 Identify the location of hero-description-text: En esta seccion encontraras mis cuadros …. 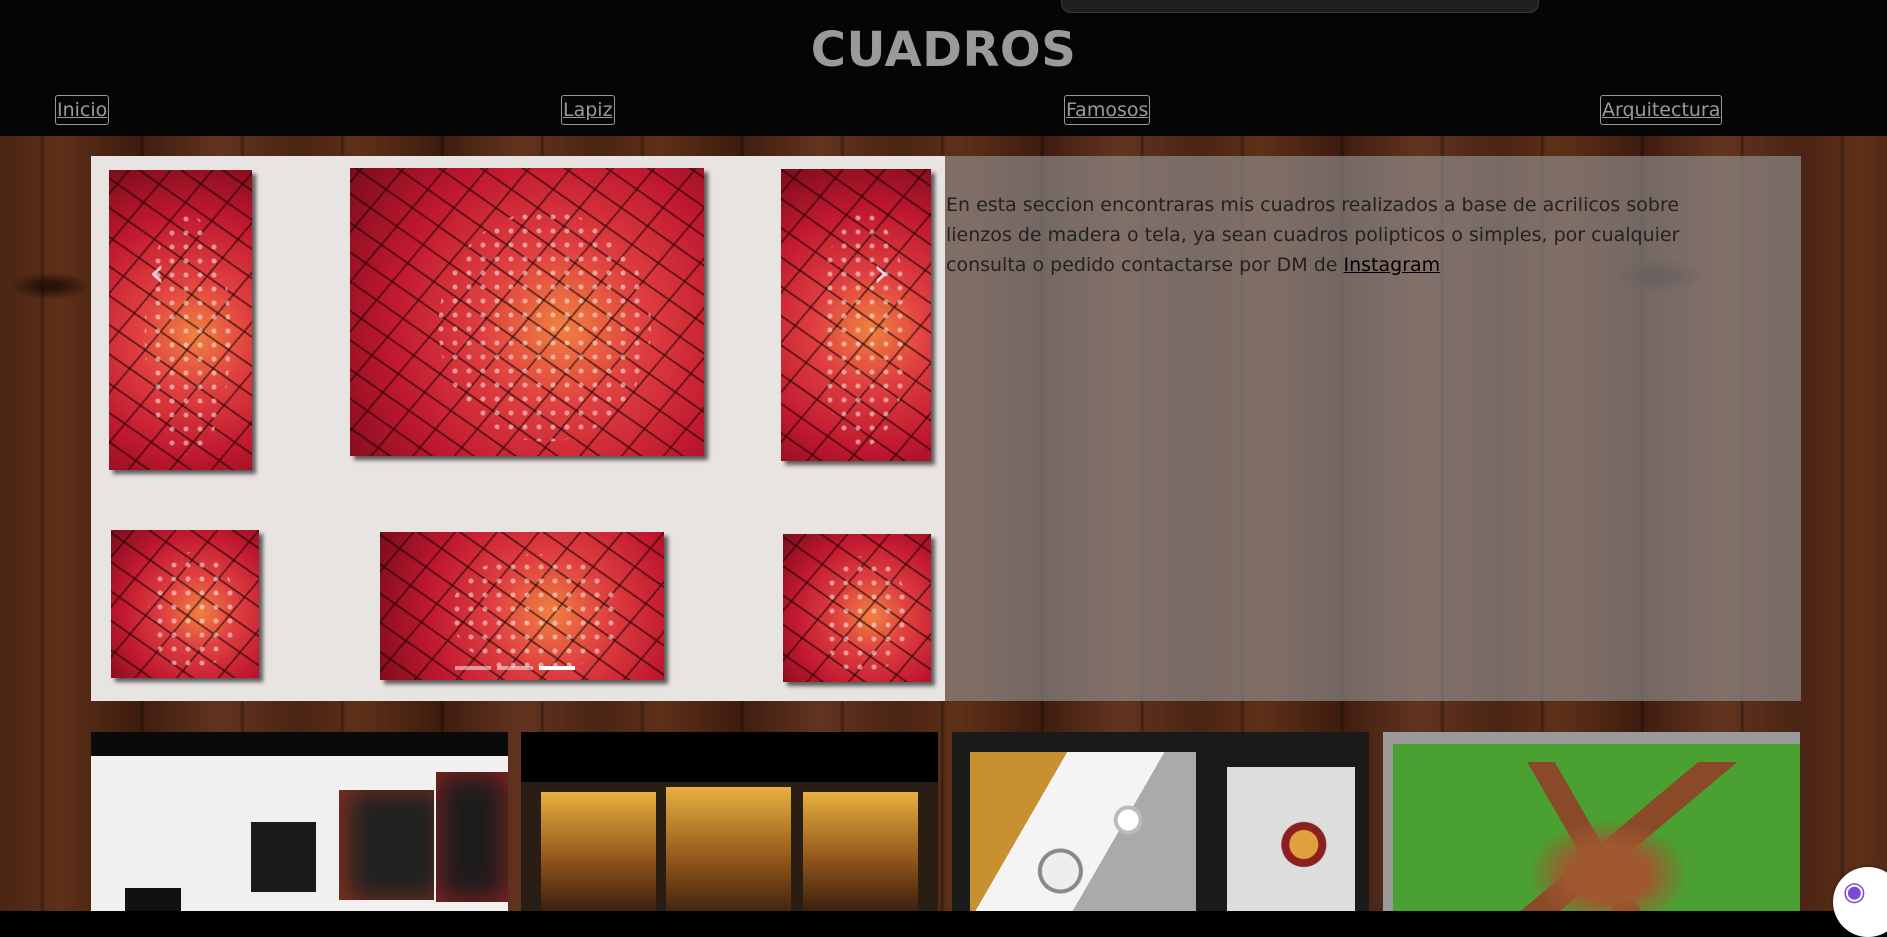
(1313, 235).